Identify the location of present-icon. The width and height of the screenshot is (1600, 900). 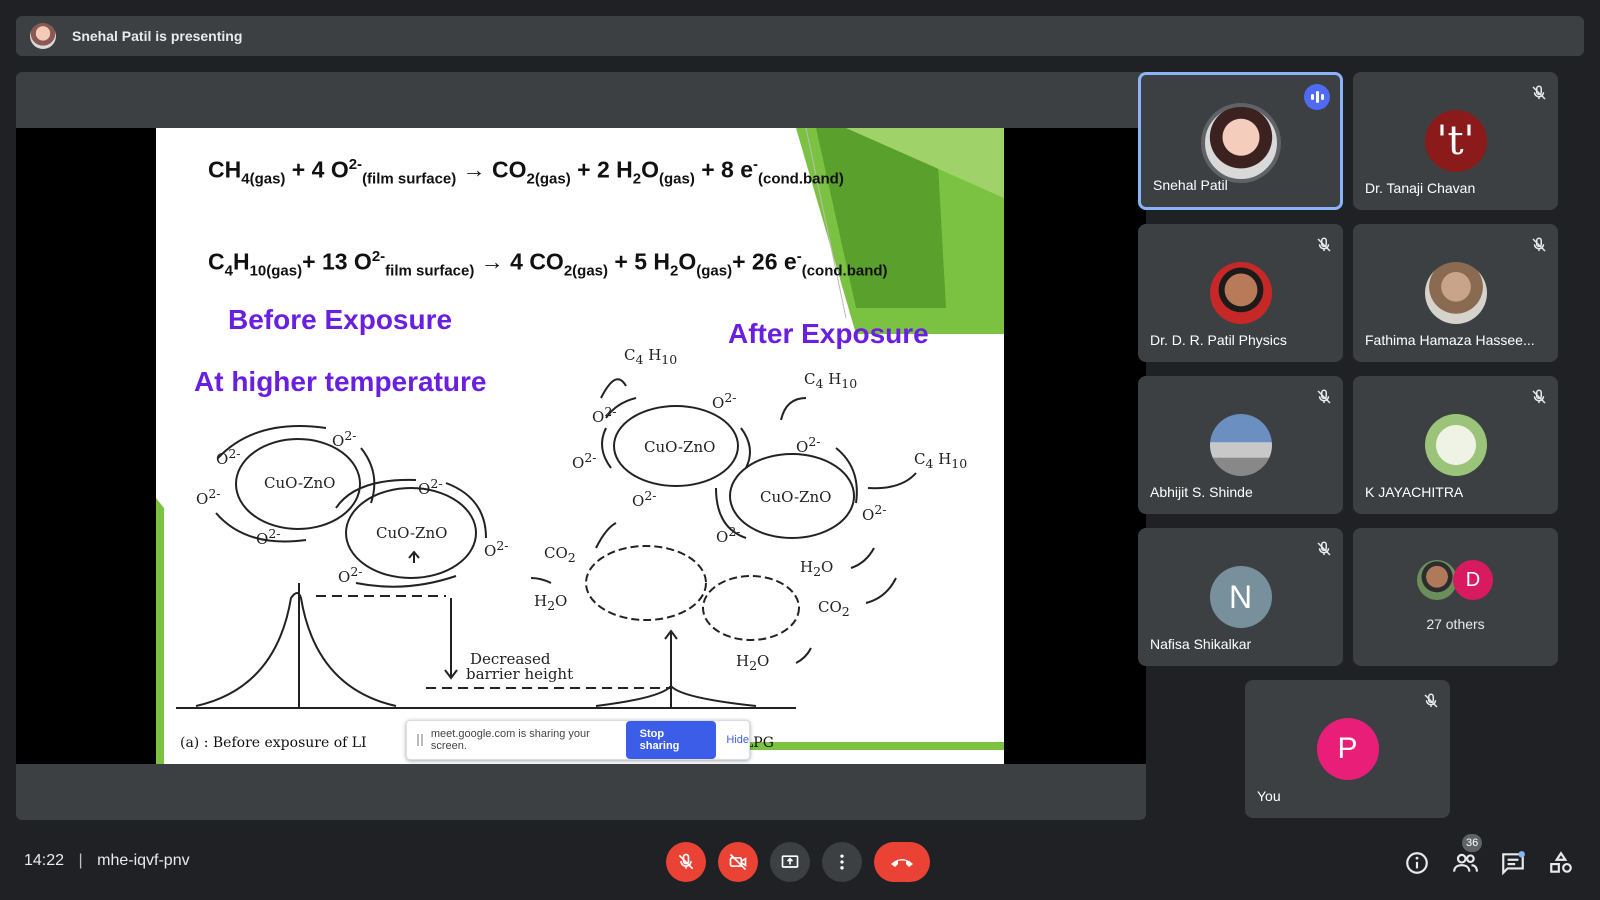
(790, 861).